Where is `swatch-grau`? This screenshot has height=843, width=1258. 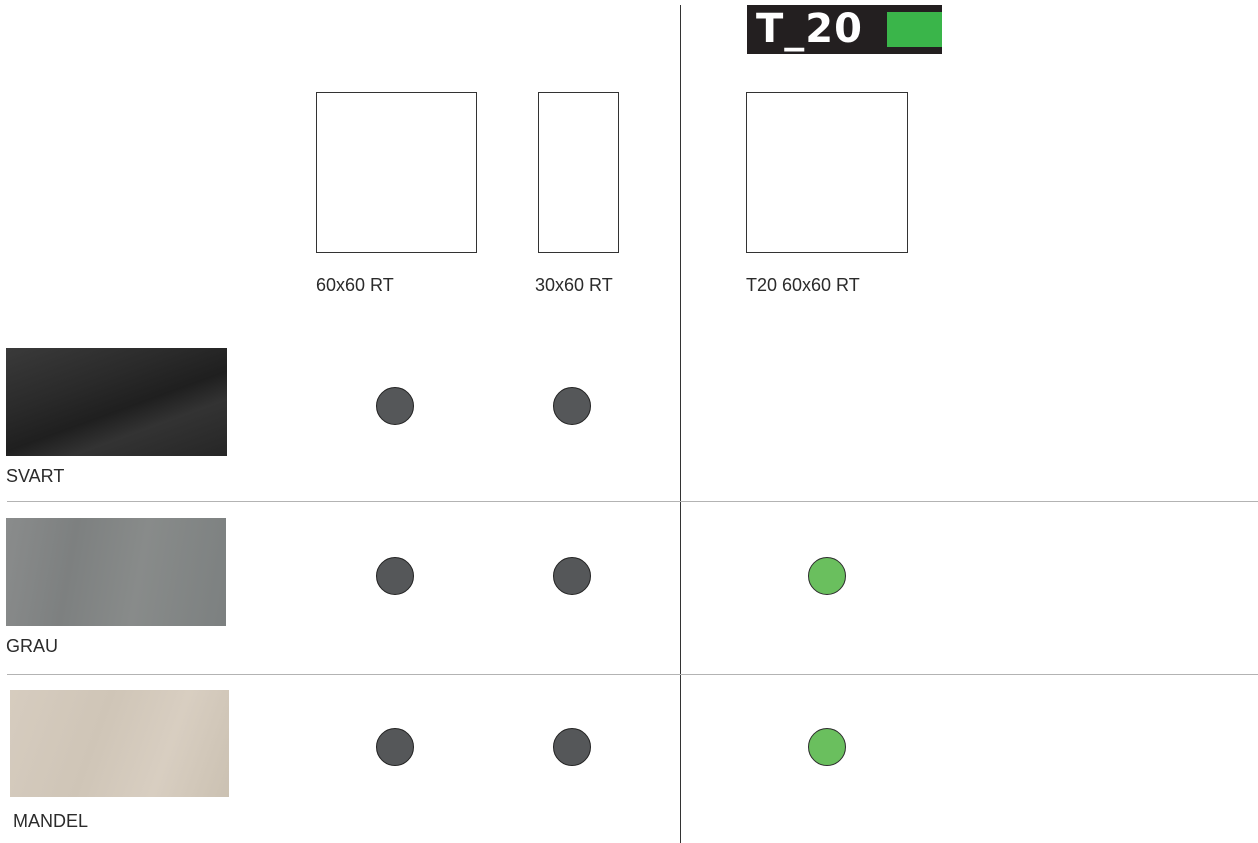
swatch-grau is located at coordinates (116, 572).